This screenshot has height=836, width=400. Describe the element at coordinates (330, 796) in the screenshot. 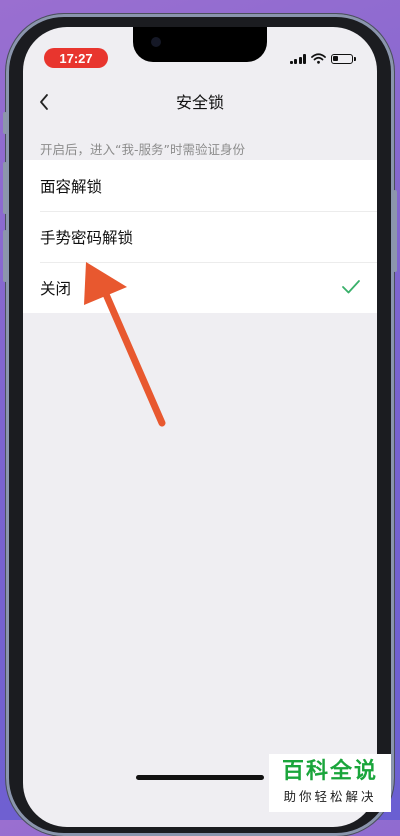

I see `watermark-subtitle: 助你轻松解决` at that location.